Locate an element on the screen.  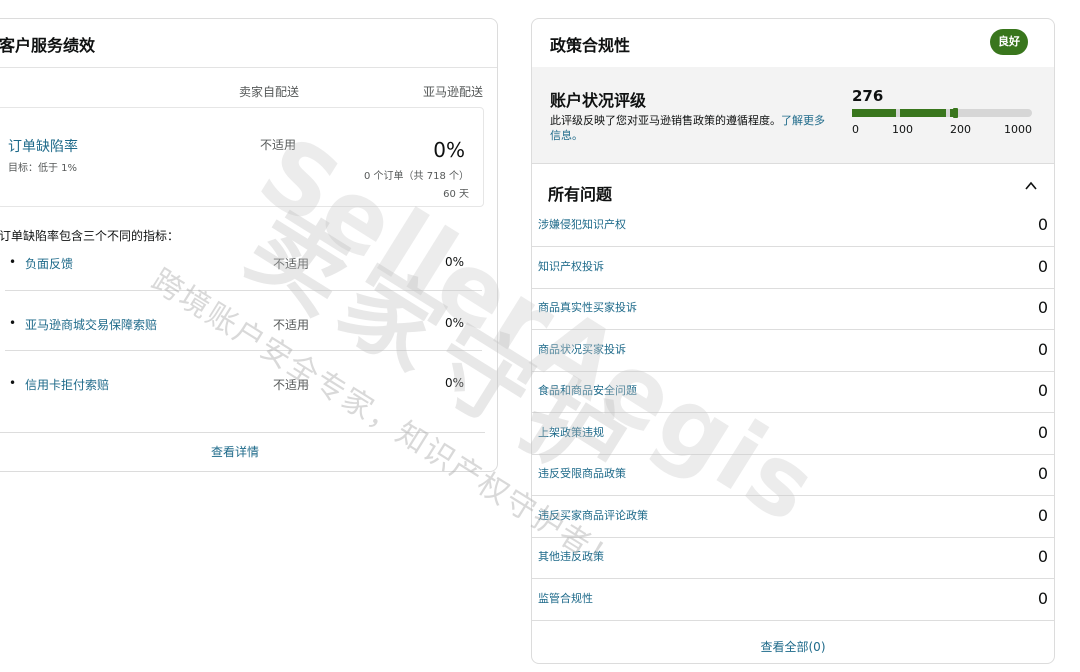
issue-link: 知识产权投诉 is located at coordinates (571, 266).